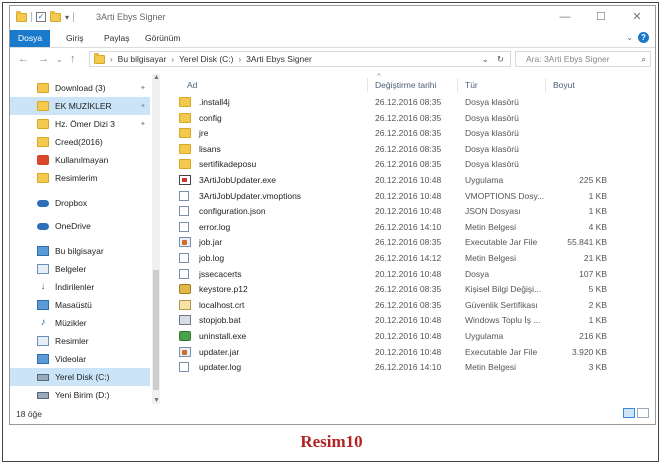 The image size is (663, 466). What do you see at coordinates (43, 359) in the screenshot?
I see `videos-icon` at bounding box center [43, 359].